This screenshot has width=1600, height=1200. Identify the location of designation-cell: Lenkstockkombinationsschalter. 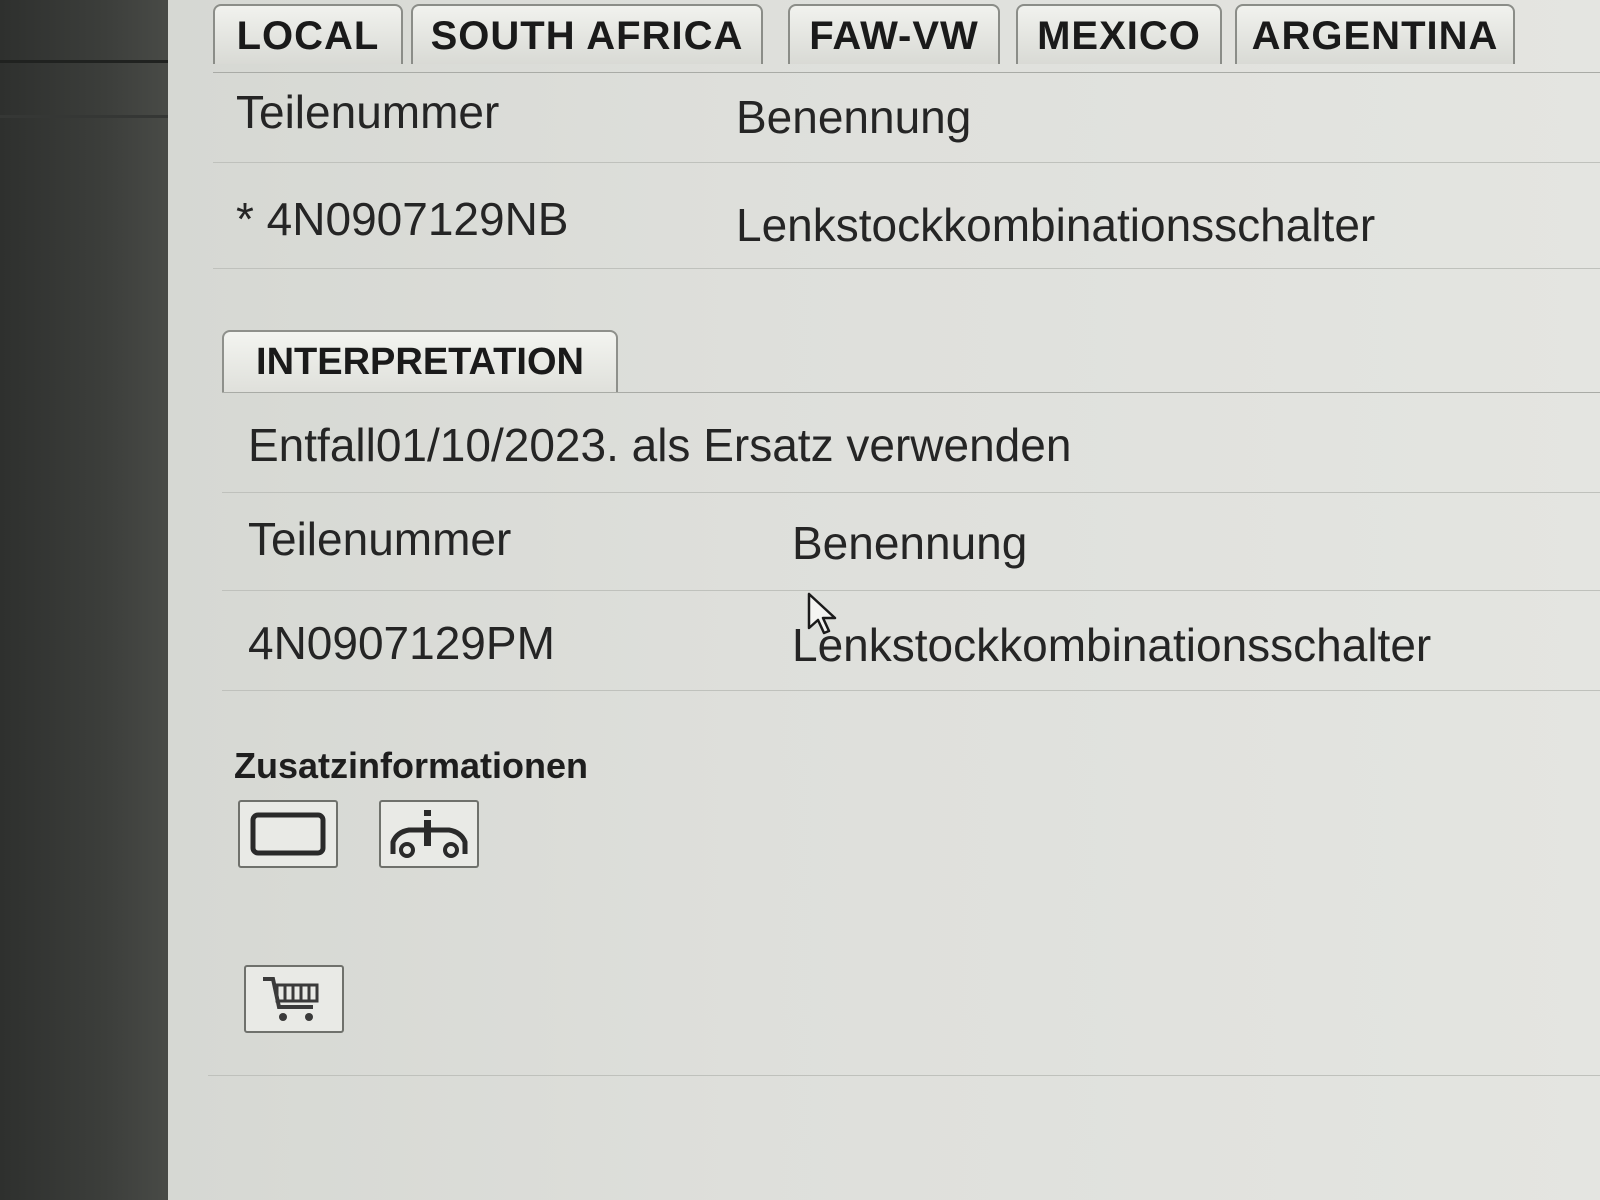
(1056, 225).